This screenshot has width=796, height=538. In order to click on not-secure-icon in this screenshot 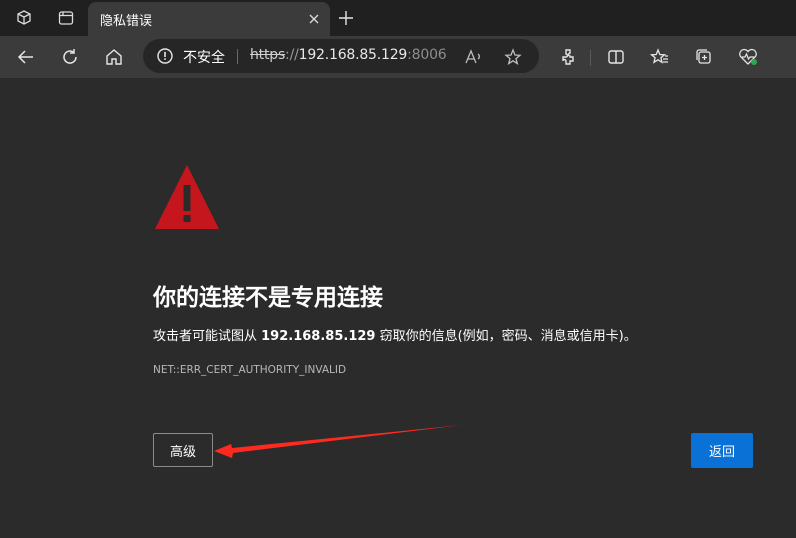, I will do `click(165, 56)`.